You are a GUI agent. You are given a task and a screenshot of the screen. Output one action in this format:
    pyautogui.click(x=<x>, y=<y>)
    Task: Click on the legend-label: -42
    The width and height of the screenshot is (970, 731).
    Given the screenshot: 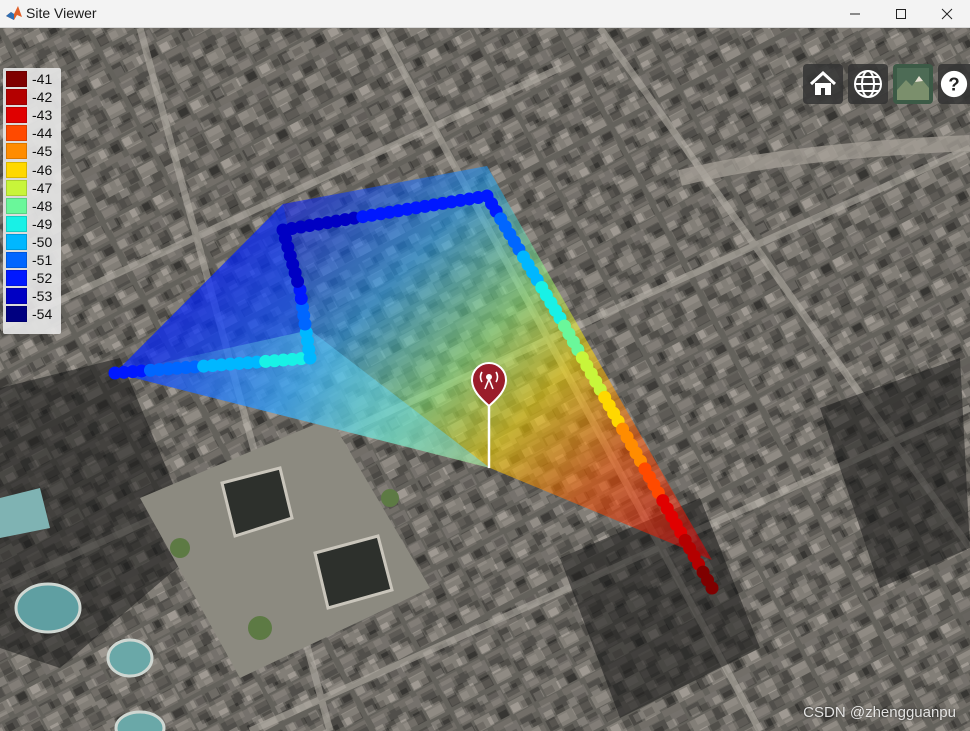 What is the action you would take?
    pyautogui.click(x=42, y=97)
    